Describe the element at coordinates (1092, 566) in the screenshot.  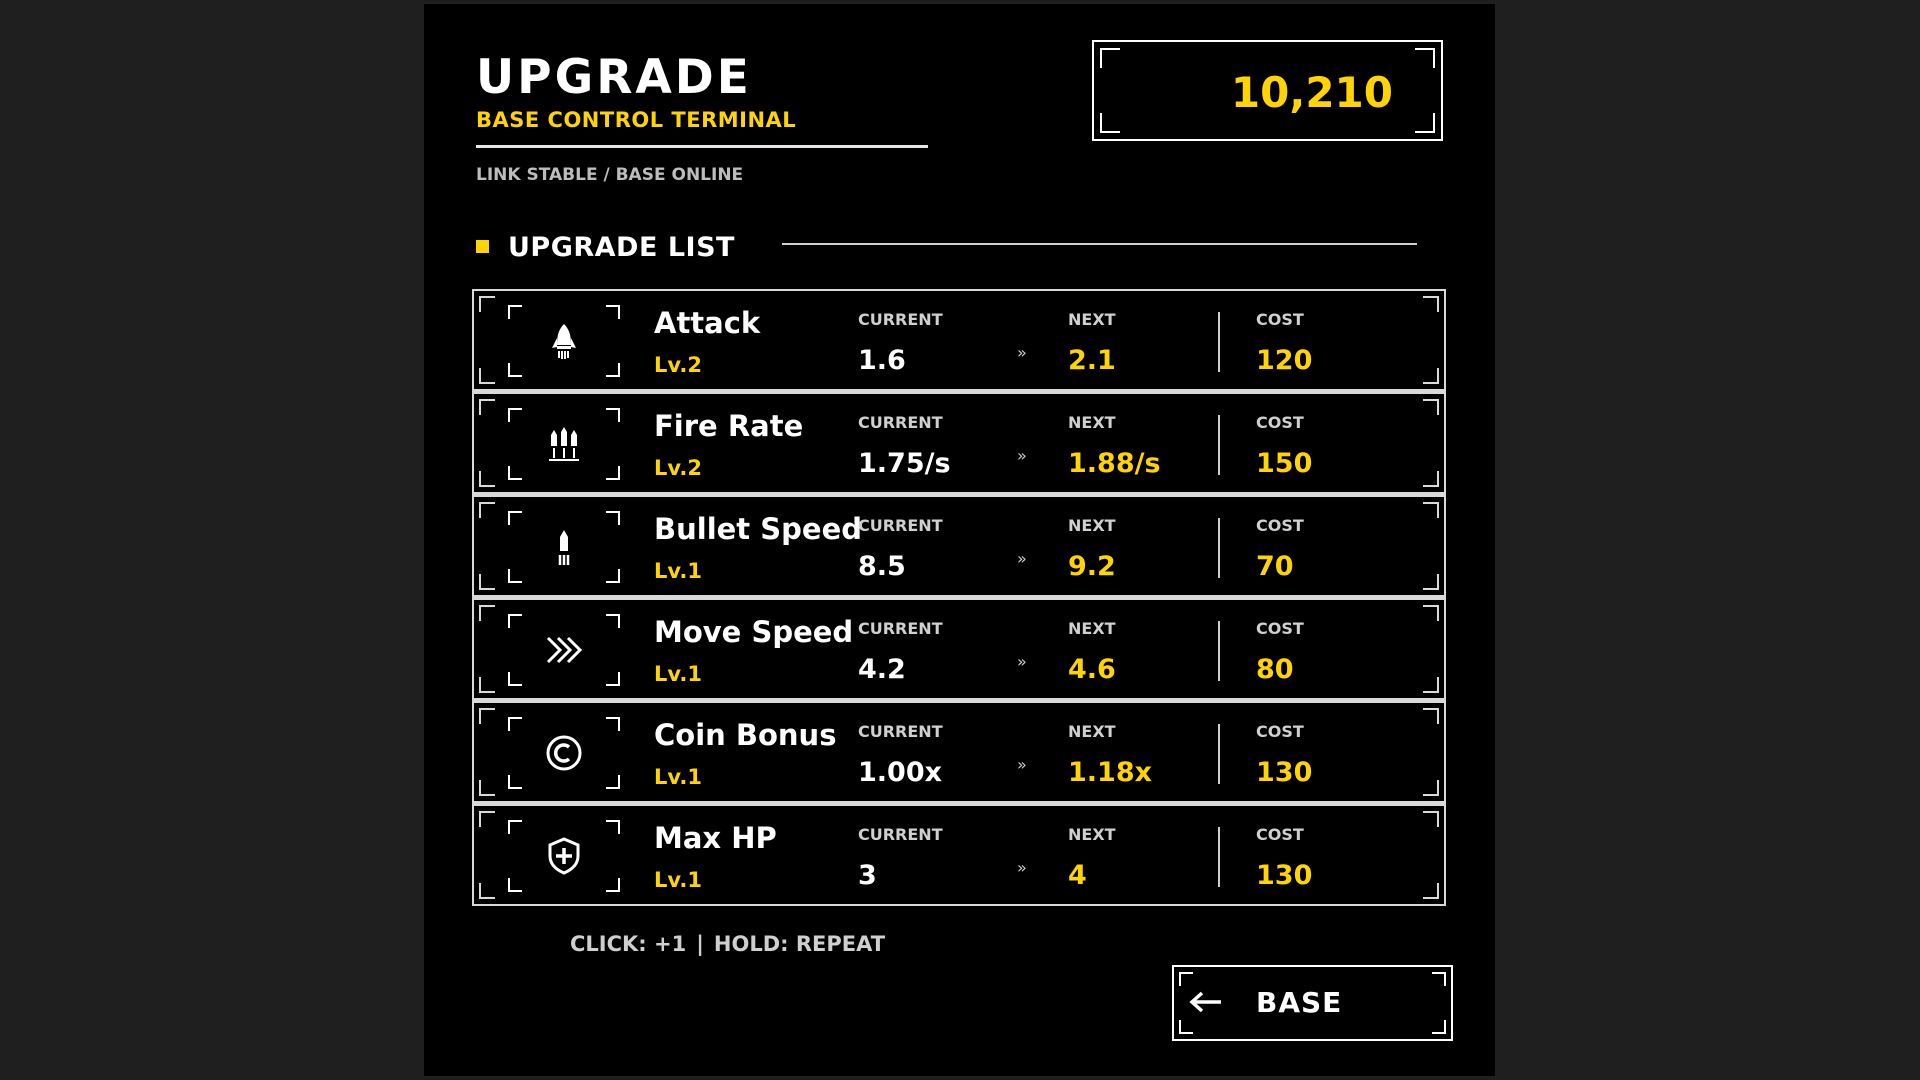
I see `next-value: 9.2` at that location.